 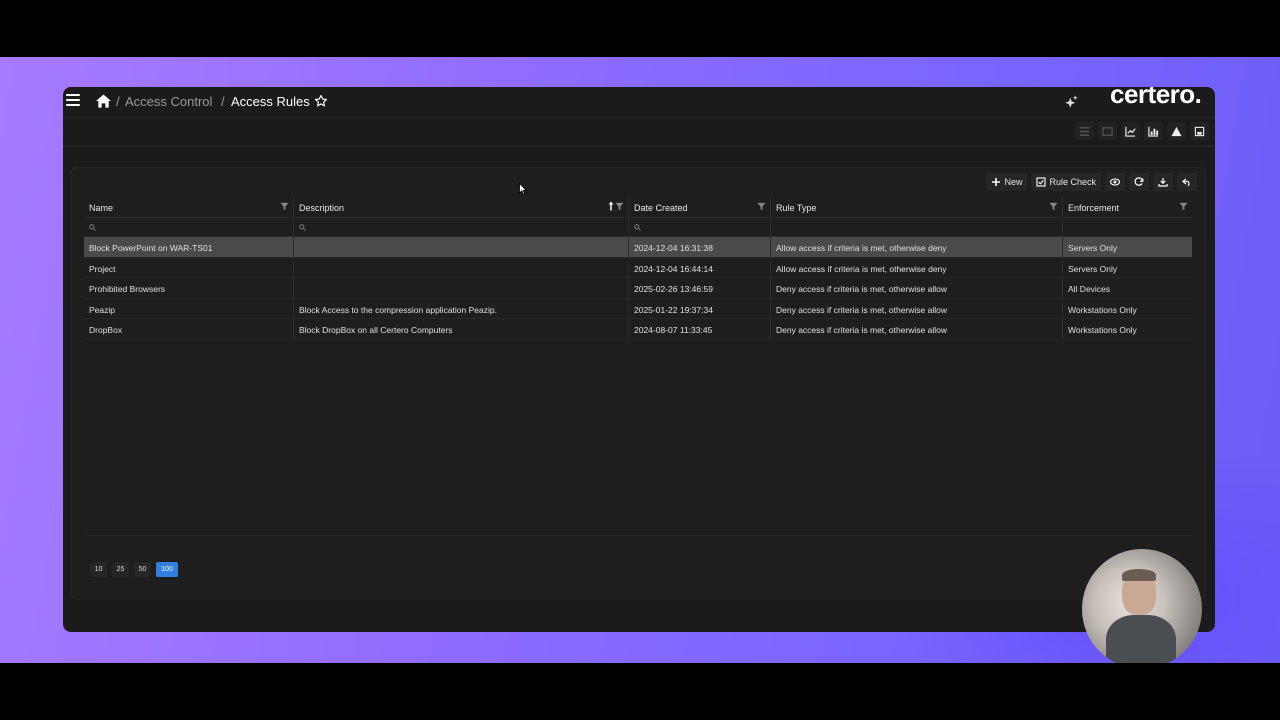 What do you see at coordinates (189, 267) in the screenshot?
I see `cell-name: Project` at bounding box center [189, 267].